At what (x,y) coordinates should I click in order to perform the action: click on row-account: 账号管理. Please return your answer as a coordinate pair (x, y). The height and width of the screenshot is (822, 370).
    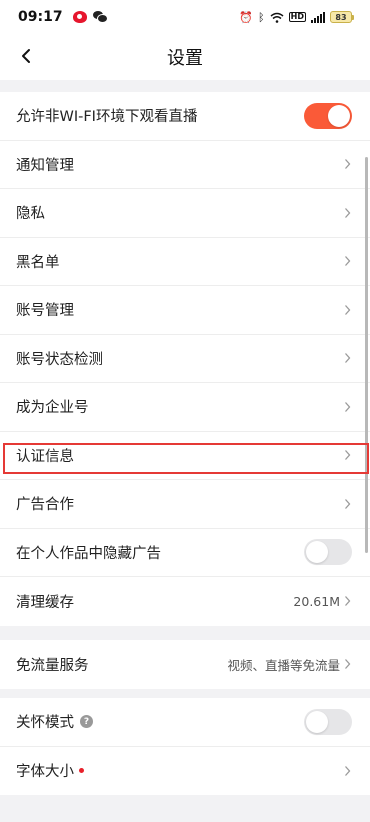
    Looking at the image, I should click on (185, 310).